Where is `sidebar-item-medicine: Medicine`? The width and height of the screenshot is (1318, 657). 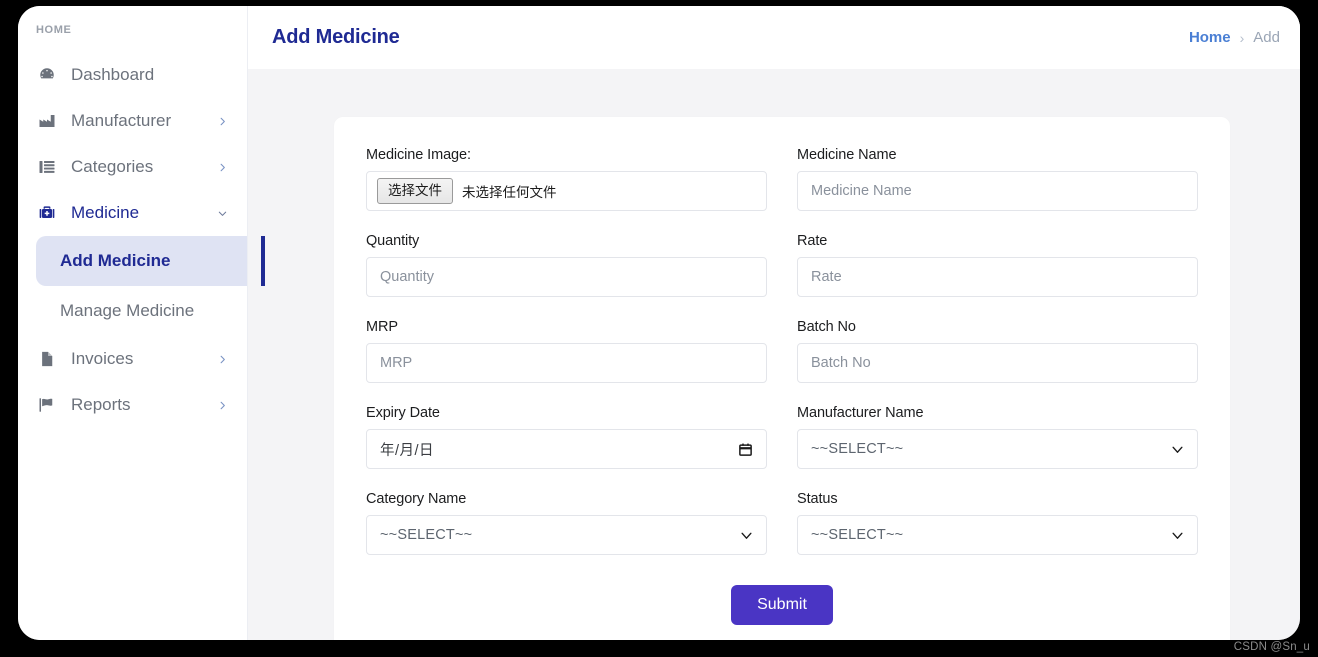 sidebar-item-medicine: Medicine is located at coordinates (132, 213).